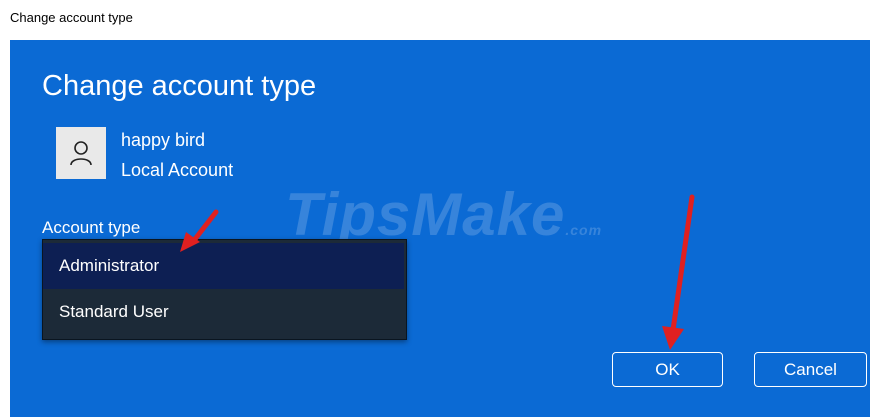 This screenshot has height=417, width=870. What do you see at coordinates (435, 20) in the screenshot?
I see `window-titlebar: Change account type` at bounding box center [435, 20].